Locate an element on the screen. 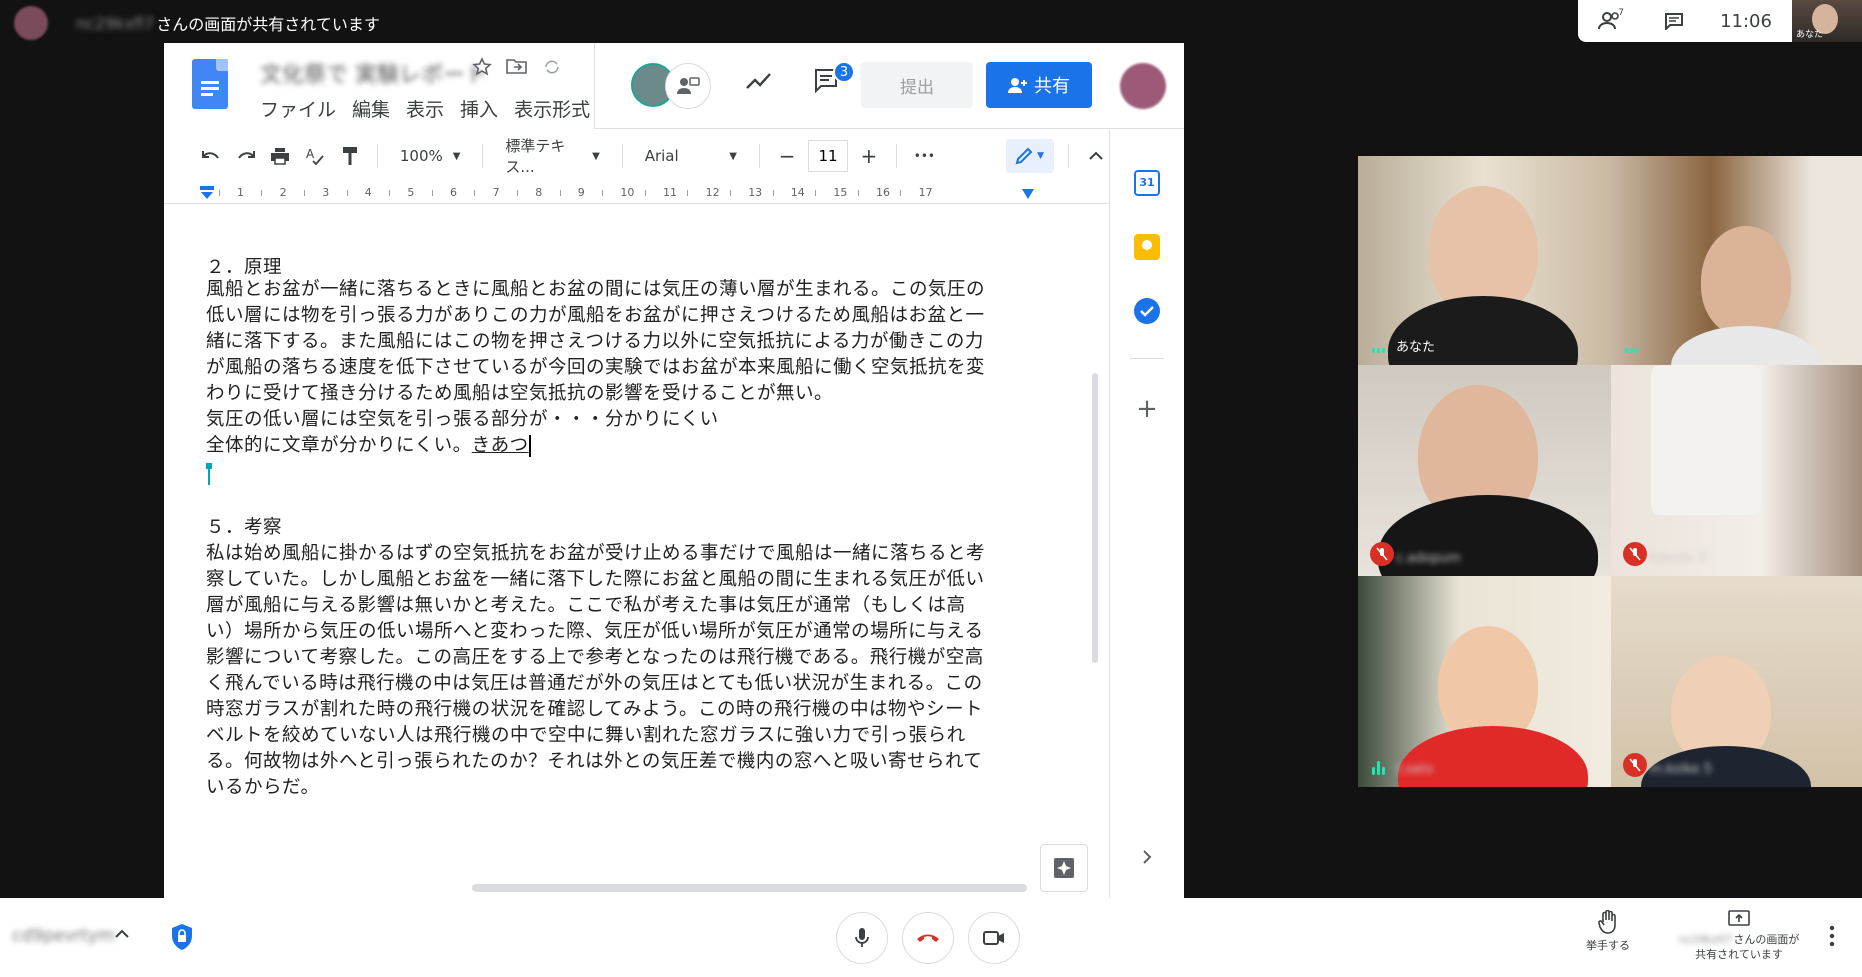 This screenshot has width=1862, height=977. security-button is located at coordinates (182, 937).